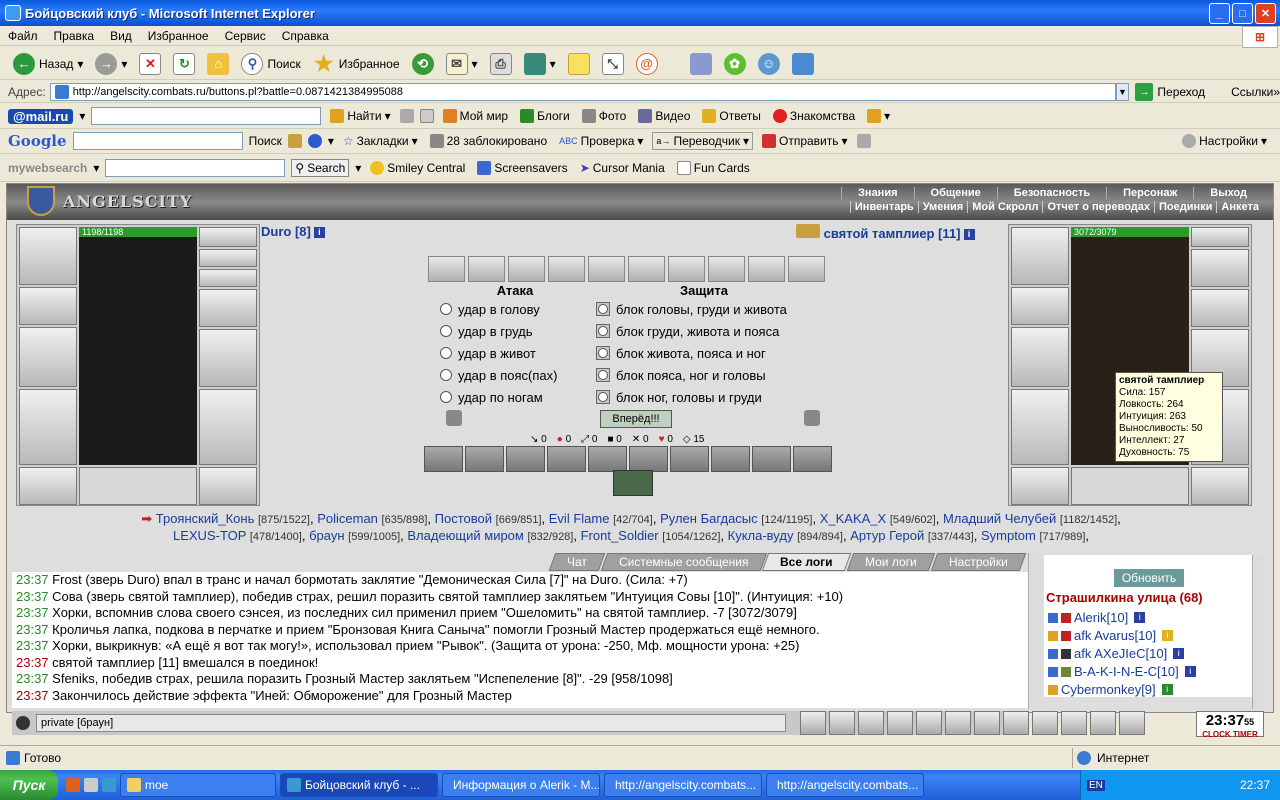 The height and width of the screenshot is (800, 1280). I want to click on user-row: Alerik[10] i, so click(1097, 617).